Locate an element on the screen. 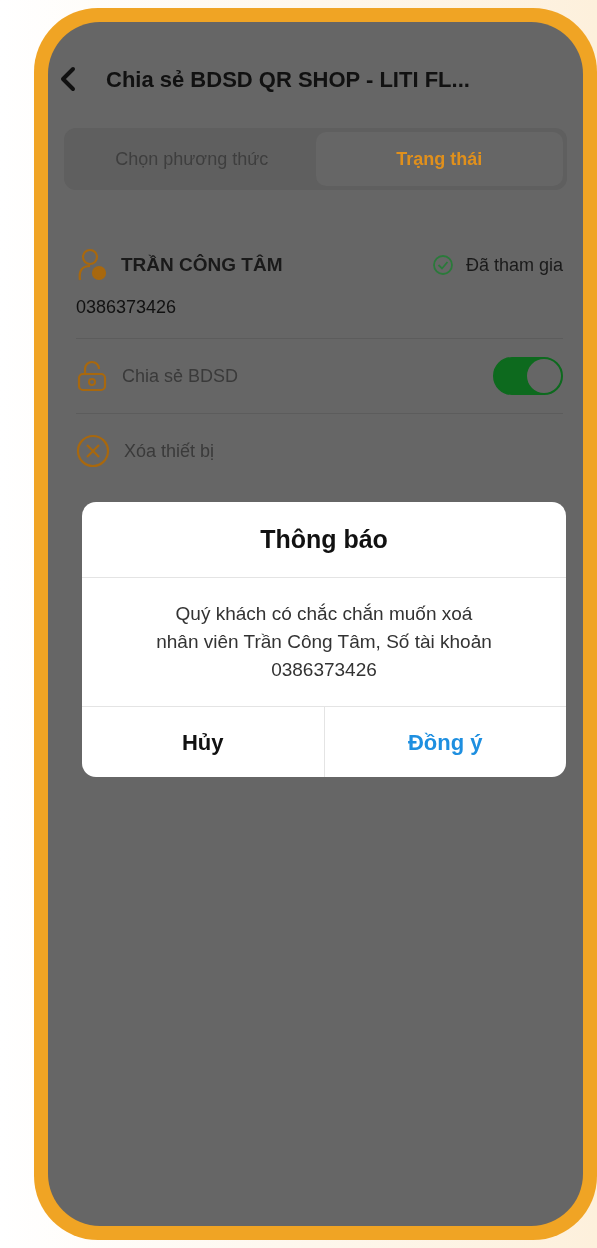  close-circle-icon is located at coordinates (93, 451).